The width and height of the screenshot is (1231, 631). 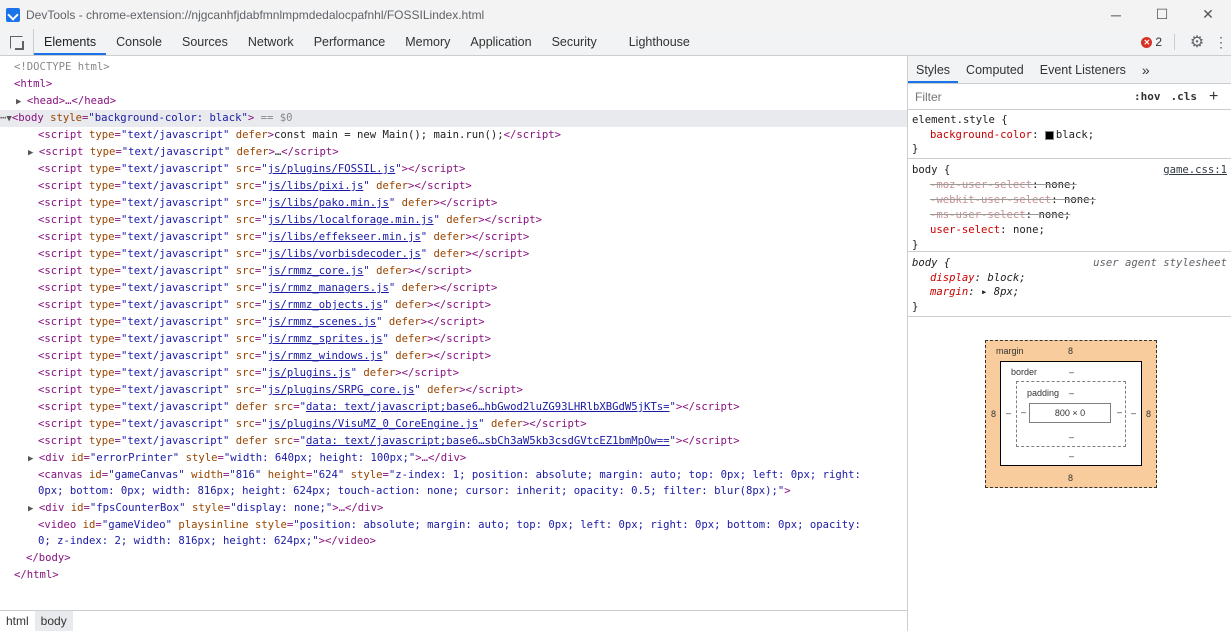 What do you see at coordinates (427, 42) in the screenshot?
I see `tab-memory: Memory` at bounding box center [427, 42].